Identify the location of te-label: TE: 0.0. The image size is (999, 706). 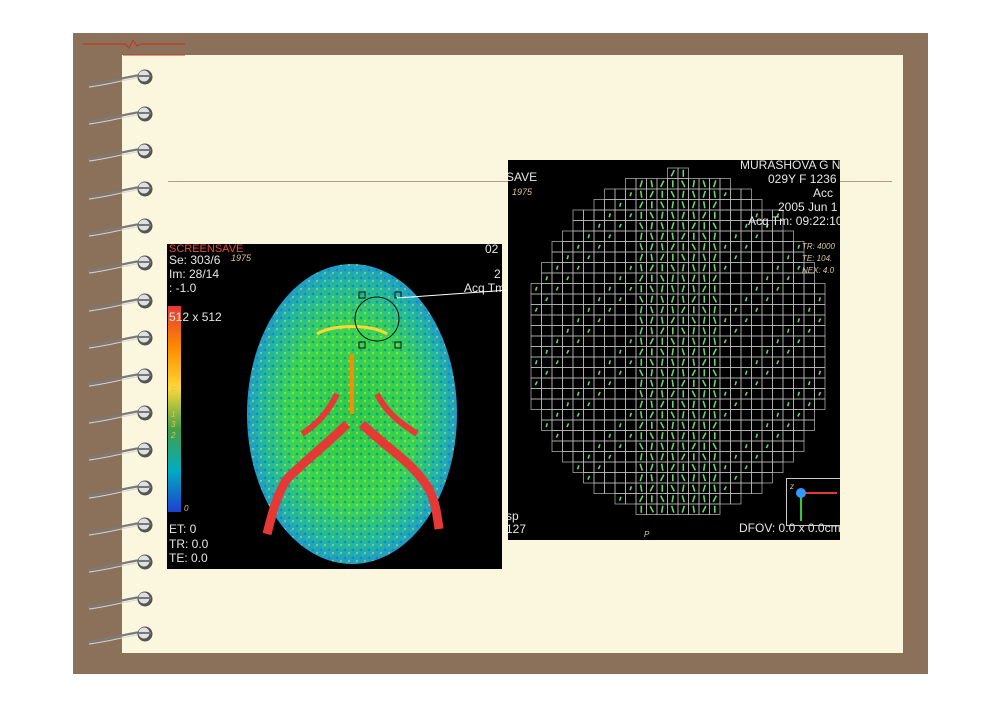
(188, 558).